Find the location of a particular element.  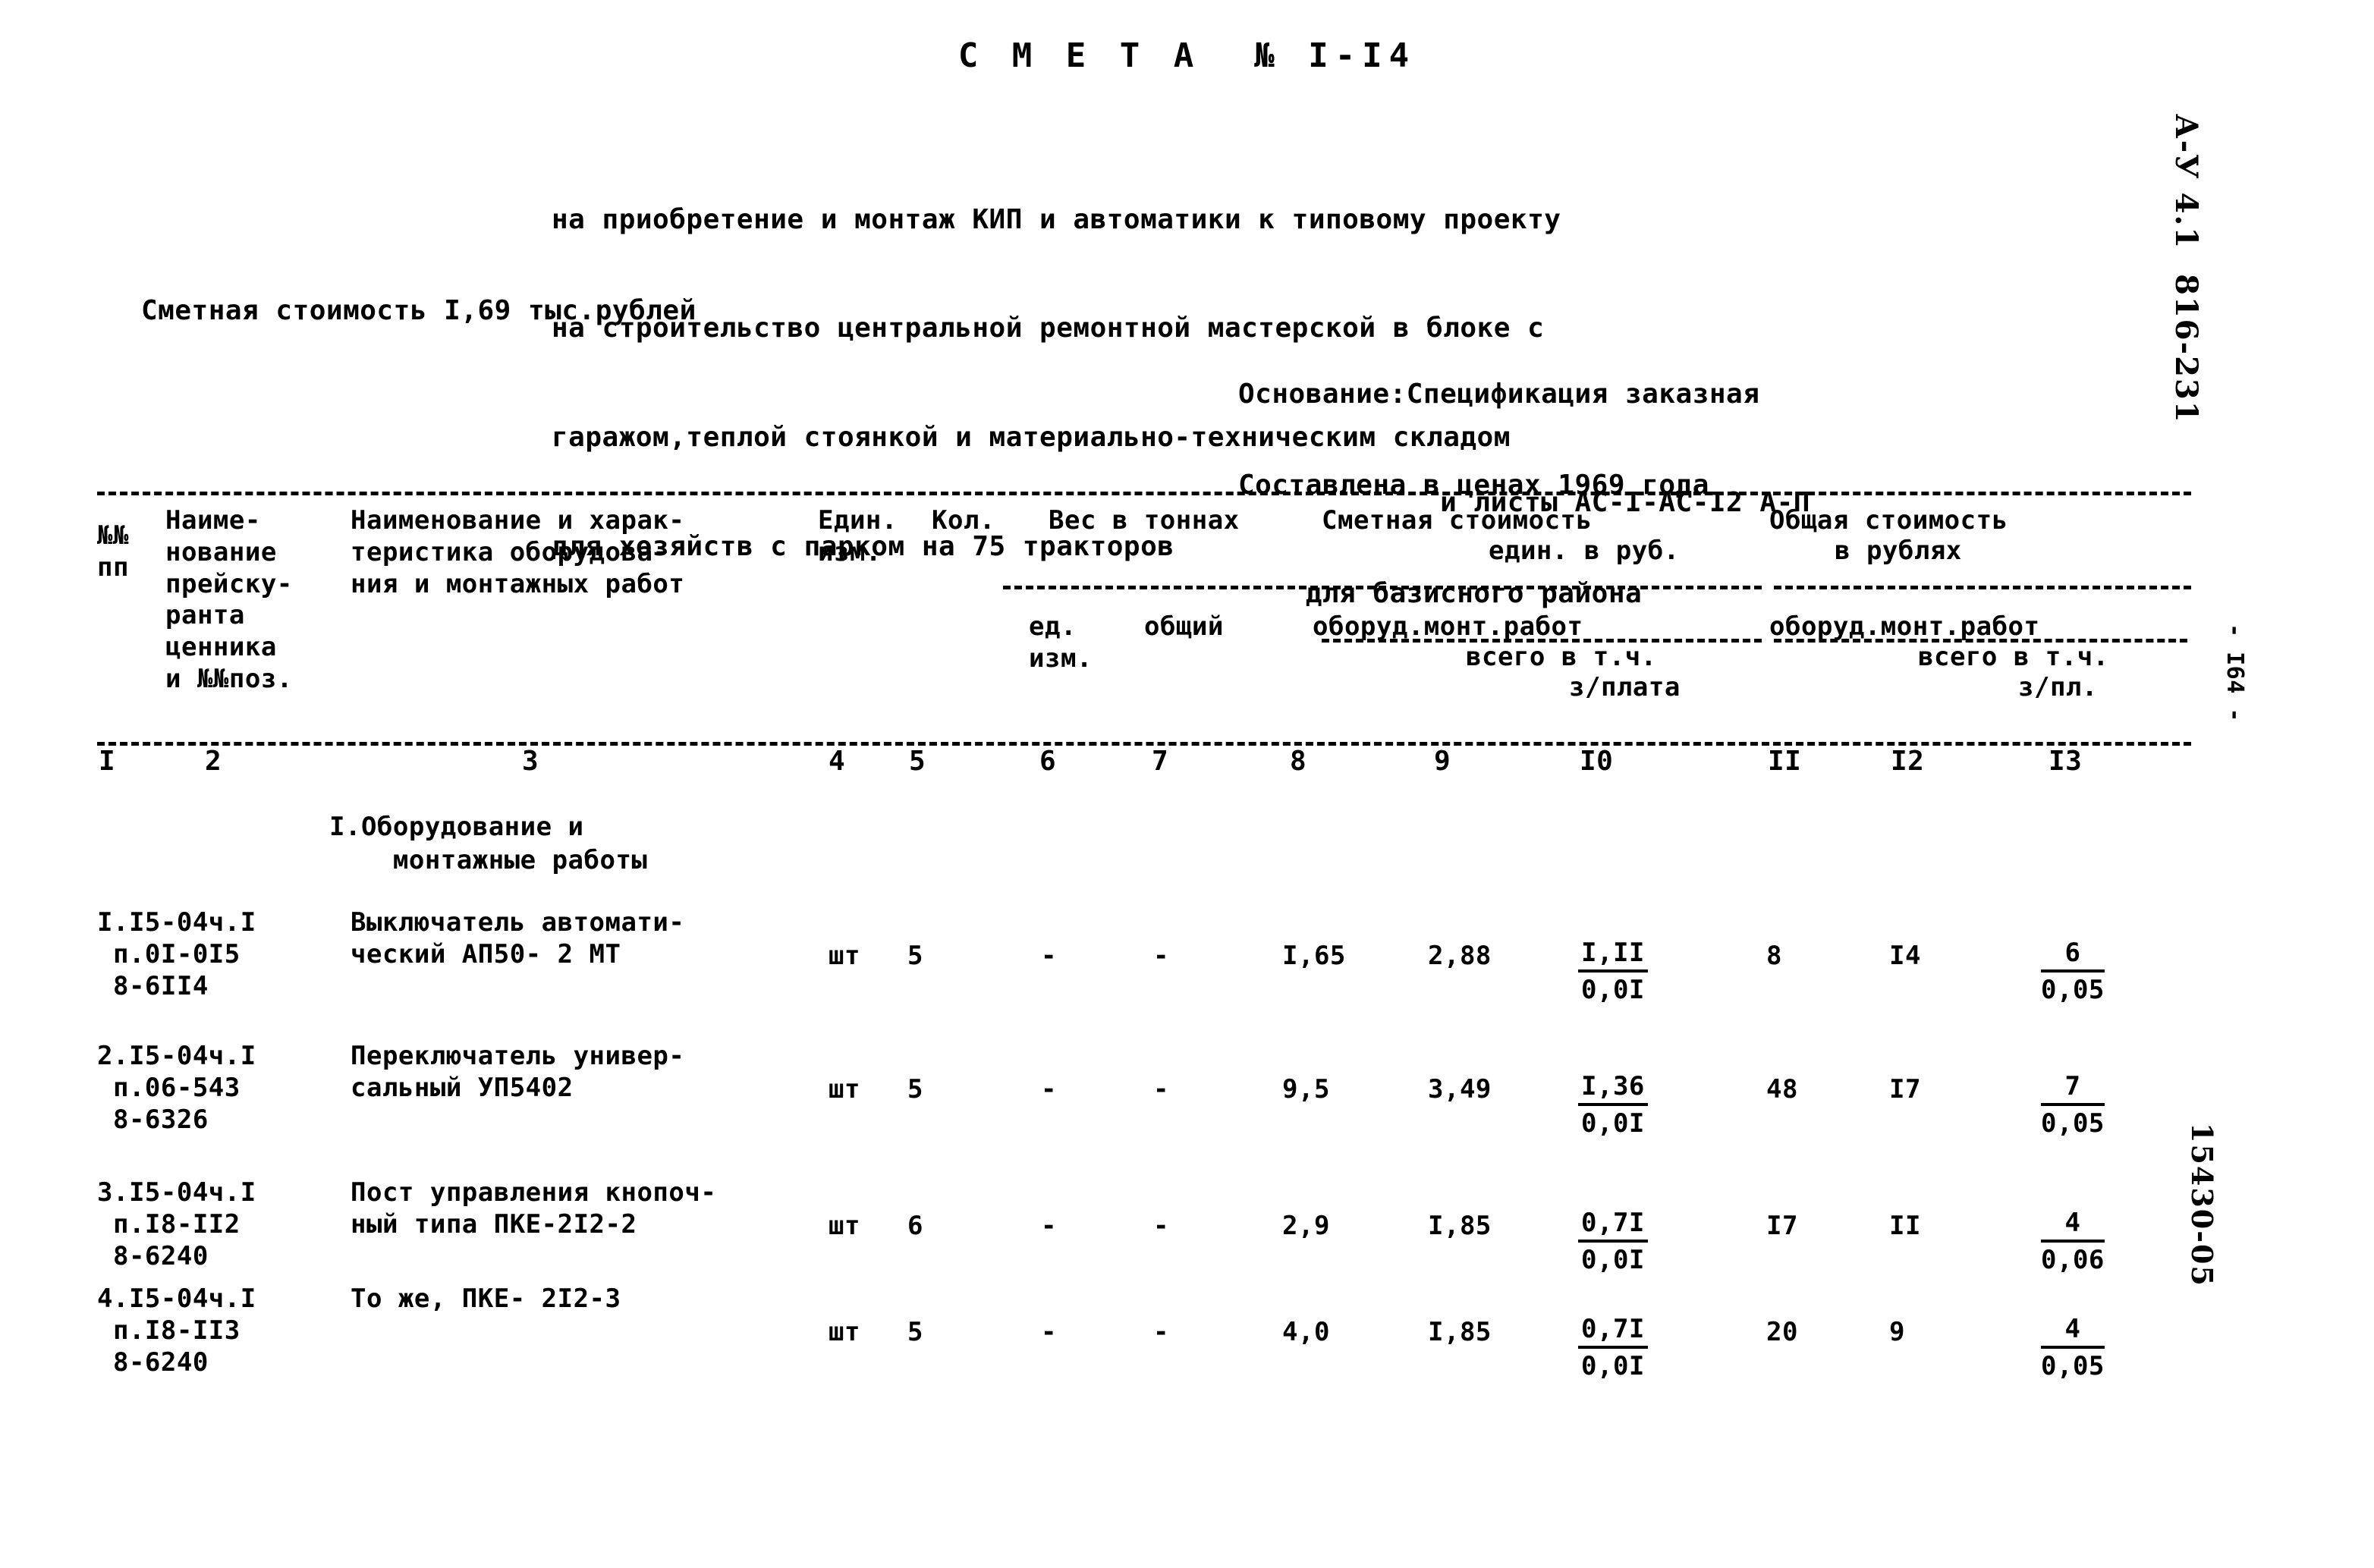

header-divider-smeta is located at coordinates (1382, 587).